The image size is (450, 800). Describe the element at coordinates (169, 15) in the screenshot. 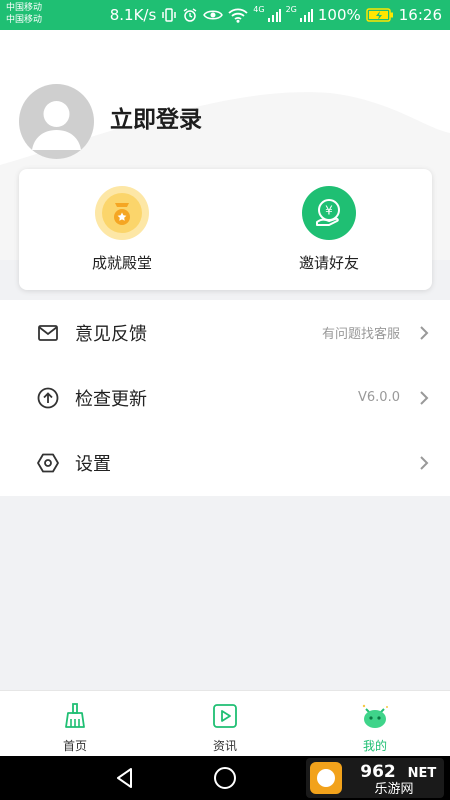

I see `vibrate-icon` at that location.